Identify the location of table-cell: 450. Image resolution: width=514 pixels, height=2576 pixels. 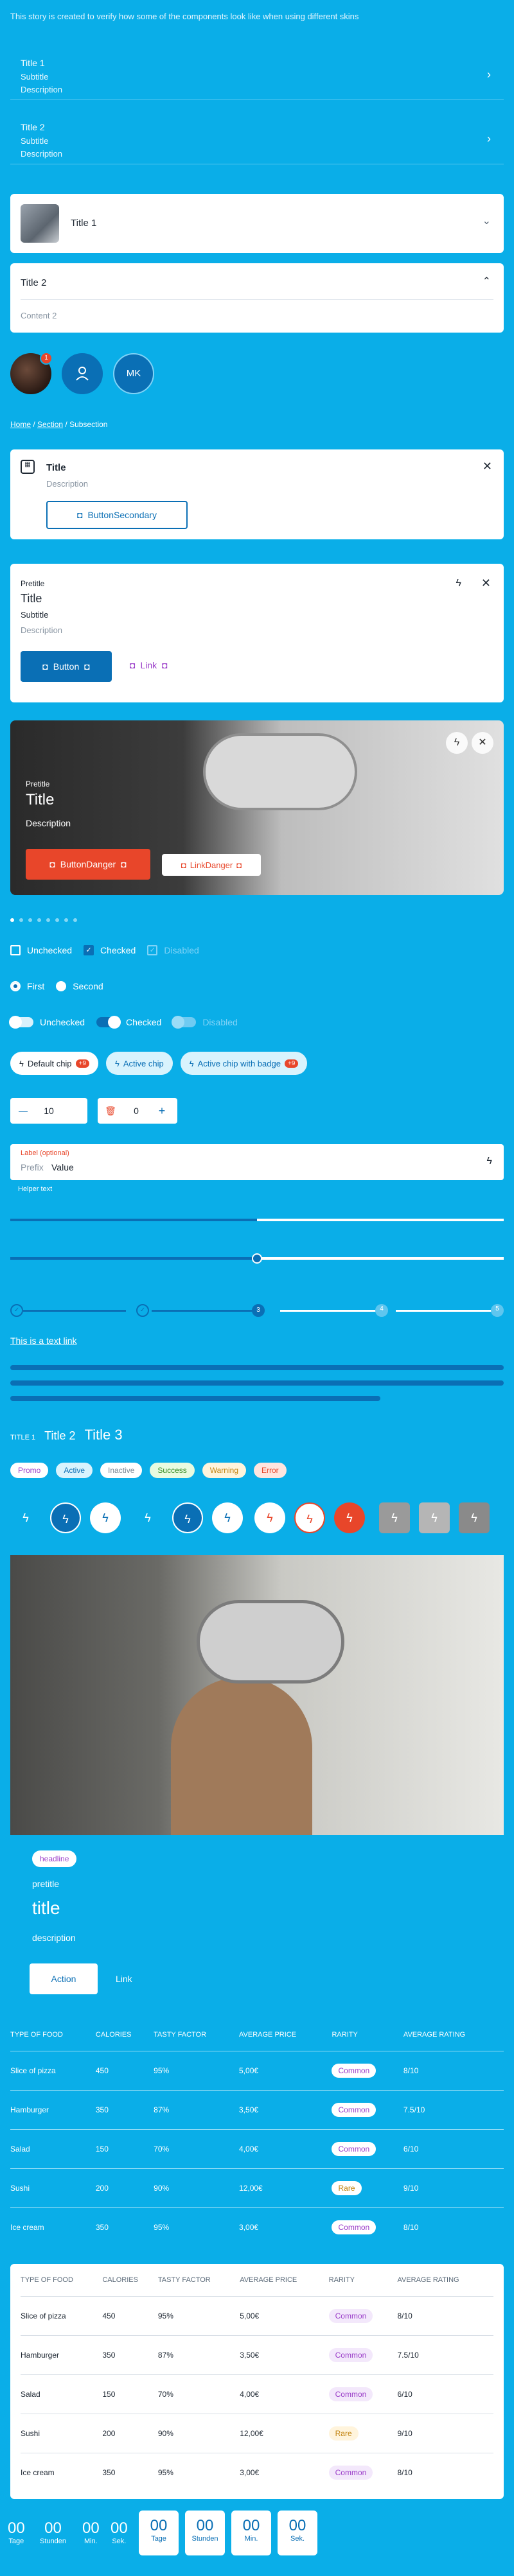
(109, 2315).